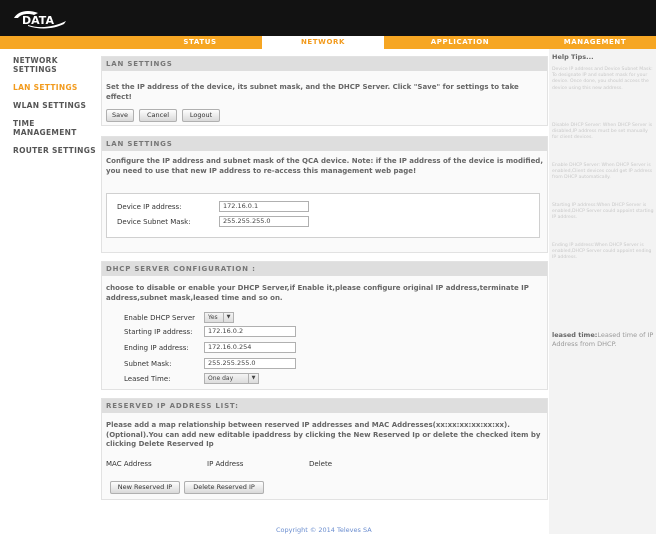 This screenshot has width=656, height=534. What do you see at coordinates (45, 87) in the screenshot?
I see `sidebar-item-lan-settings: LAN SETTINGS` at bounding box center [45, 87].